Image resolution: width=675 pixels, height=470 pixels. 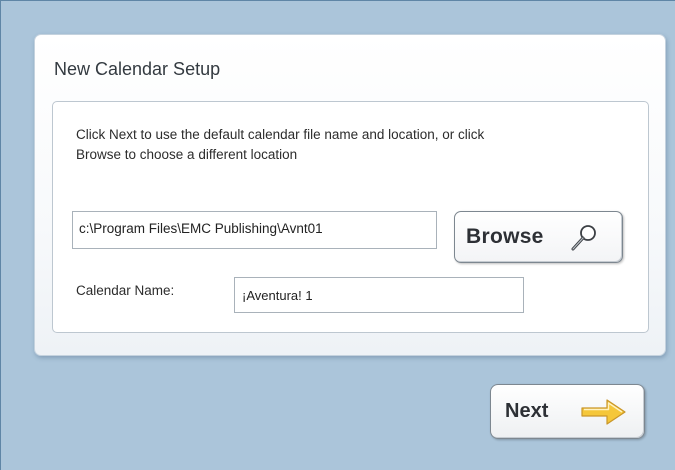 I want to click on magnifier-icon, so click(x=583, y=238).